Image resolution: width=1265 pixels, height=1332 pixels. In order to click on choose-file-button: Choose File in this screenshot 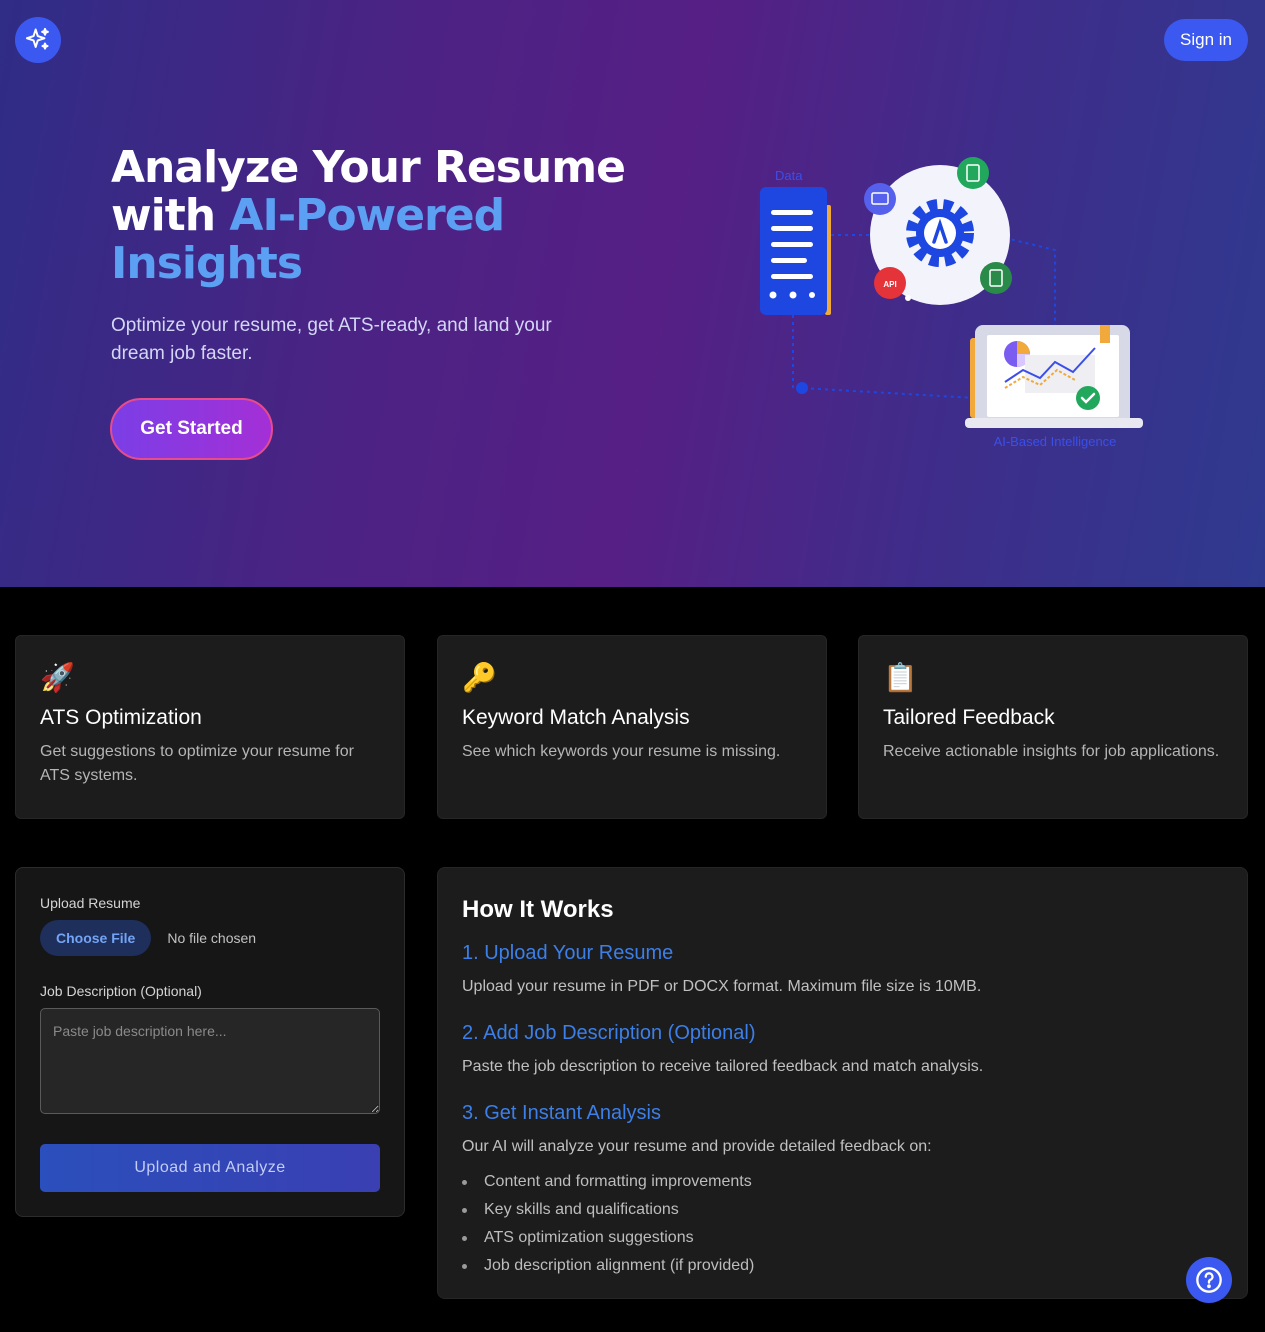, I will do `click(96, 938)`.